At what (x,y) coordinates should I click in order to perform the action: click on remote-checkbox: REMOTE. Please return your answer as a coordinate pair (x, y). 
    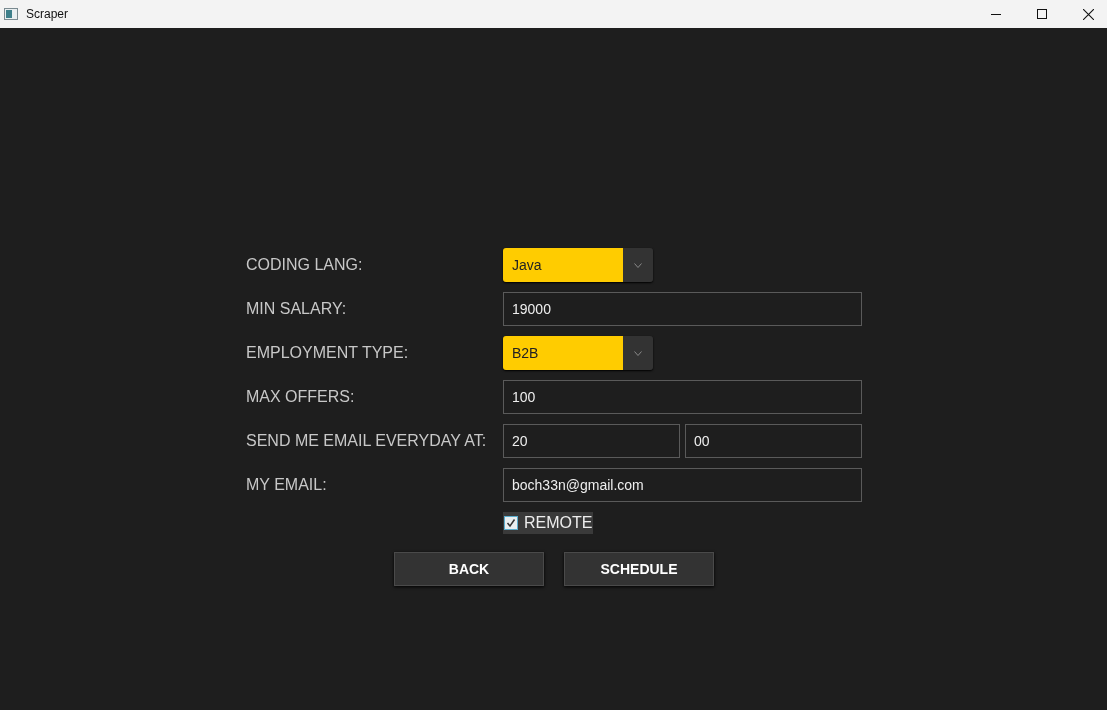
    Looking at the image, I should click on (548, 523).